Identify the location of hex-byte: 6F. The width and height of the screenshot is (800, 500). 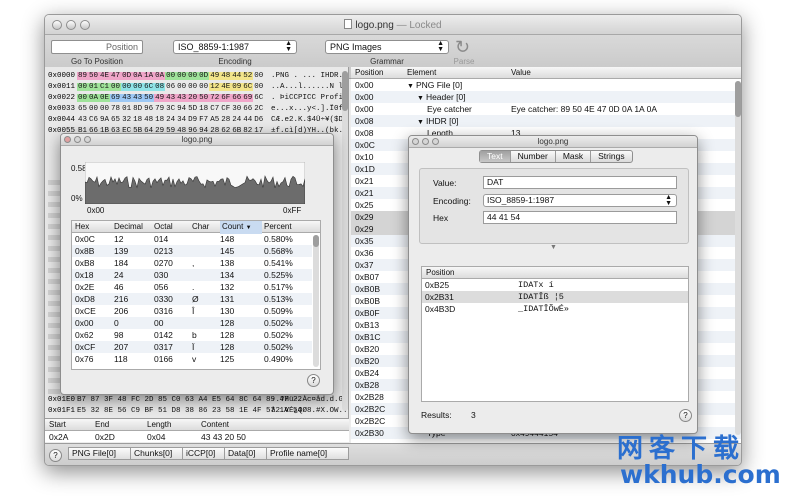
(226, 98).